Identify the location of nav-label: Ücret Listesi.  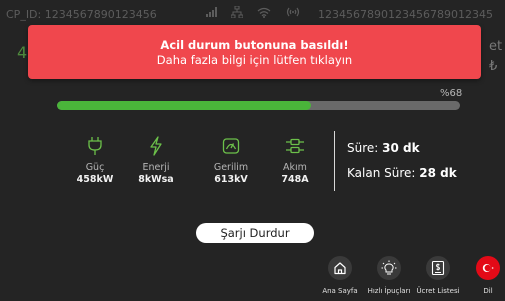
(438, 291).